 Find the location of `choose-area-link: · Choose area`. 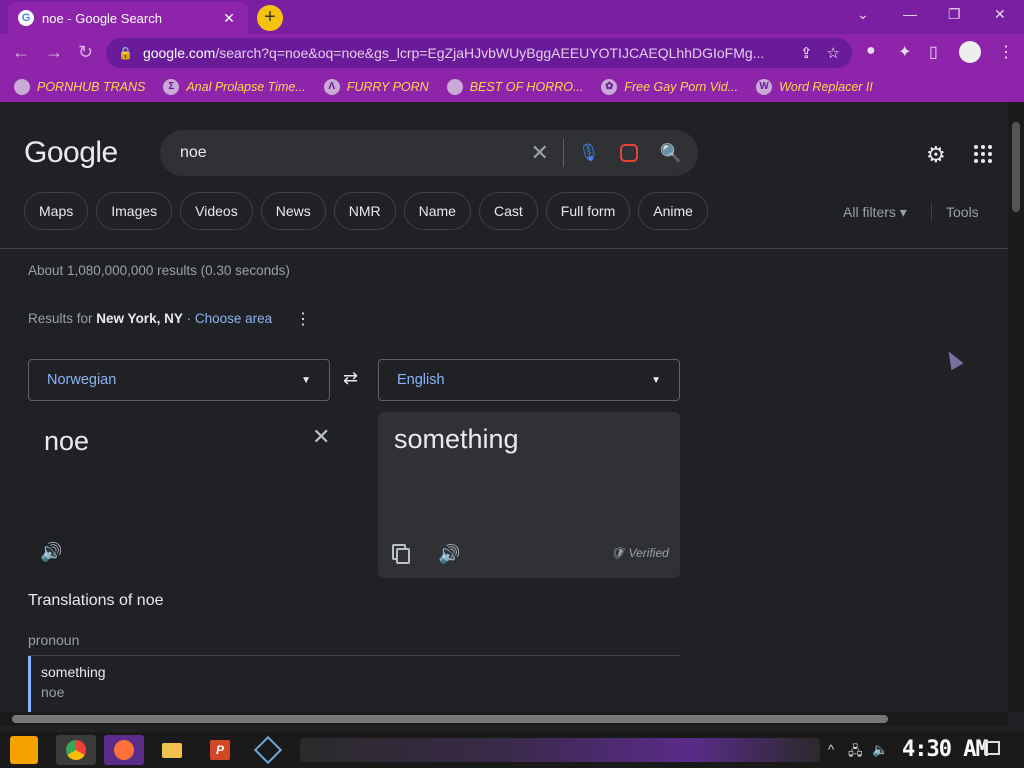

choose-area-link: · Choose area is located at coordinates (230, 318).